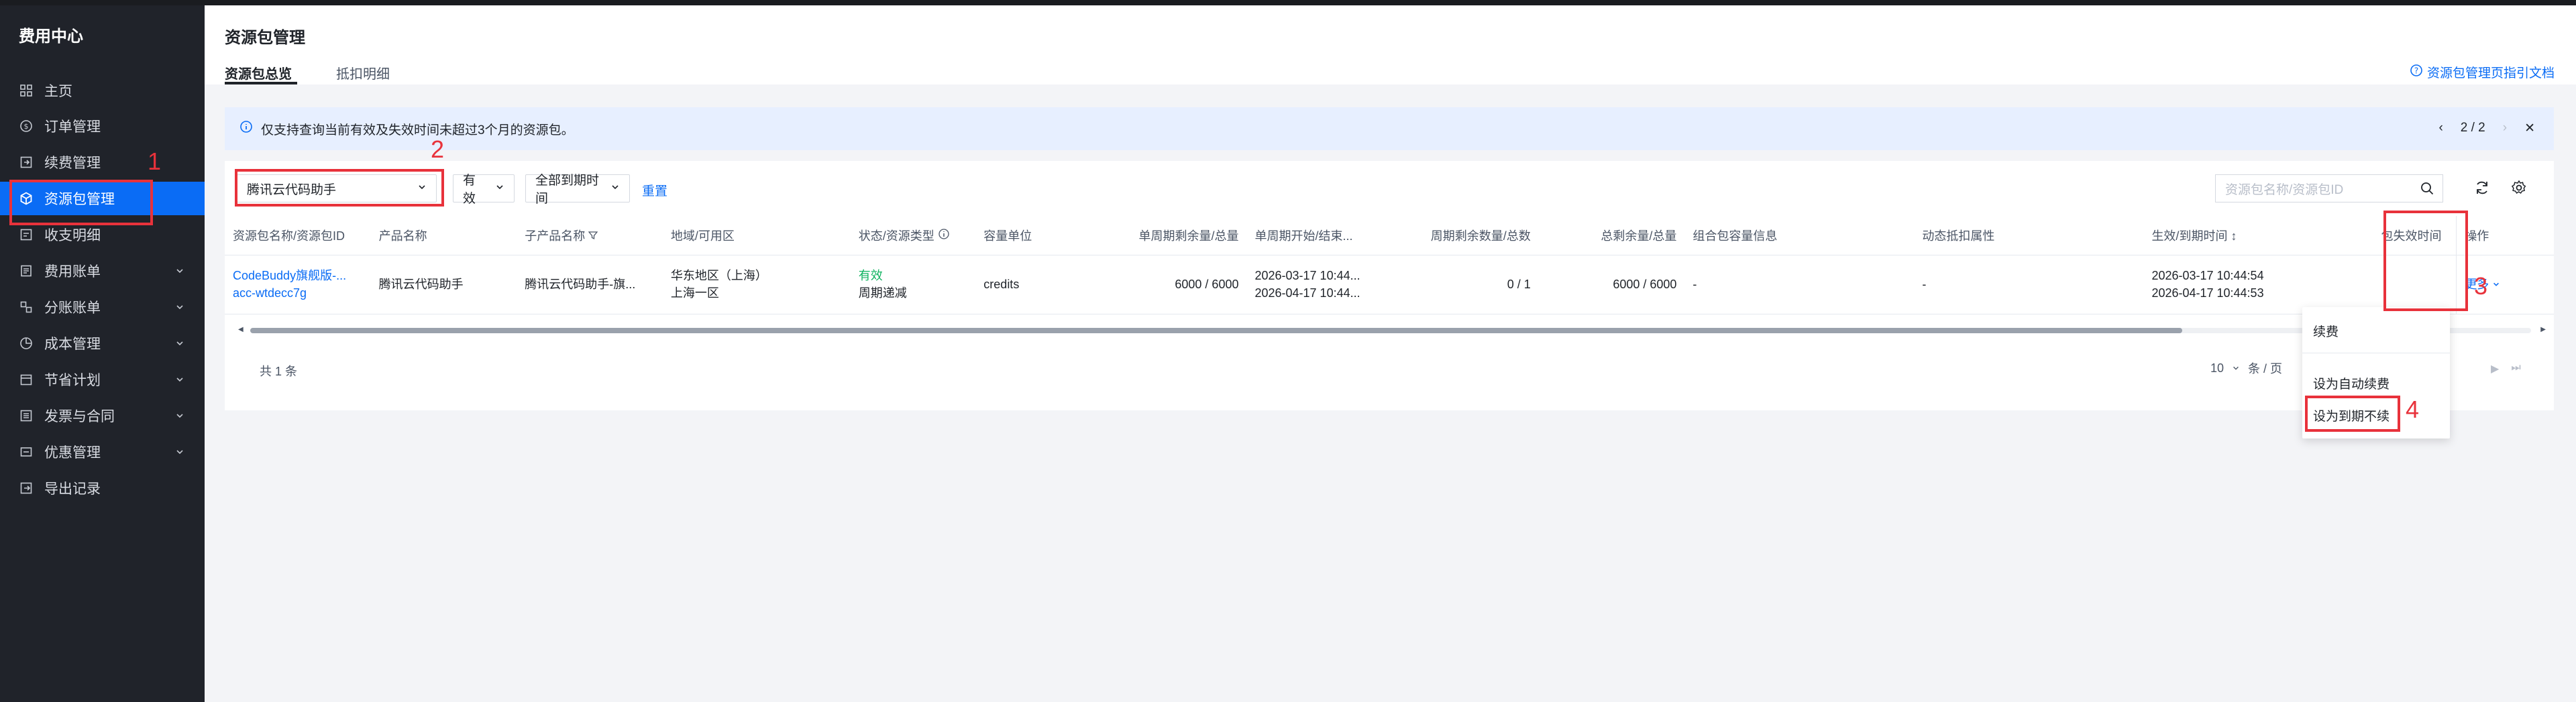  Describe the element at coordinates (72, 272) in the screenshot. I see `sidebar-item-label: 费用账单` at that location.